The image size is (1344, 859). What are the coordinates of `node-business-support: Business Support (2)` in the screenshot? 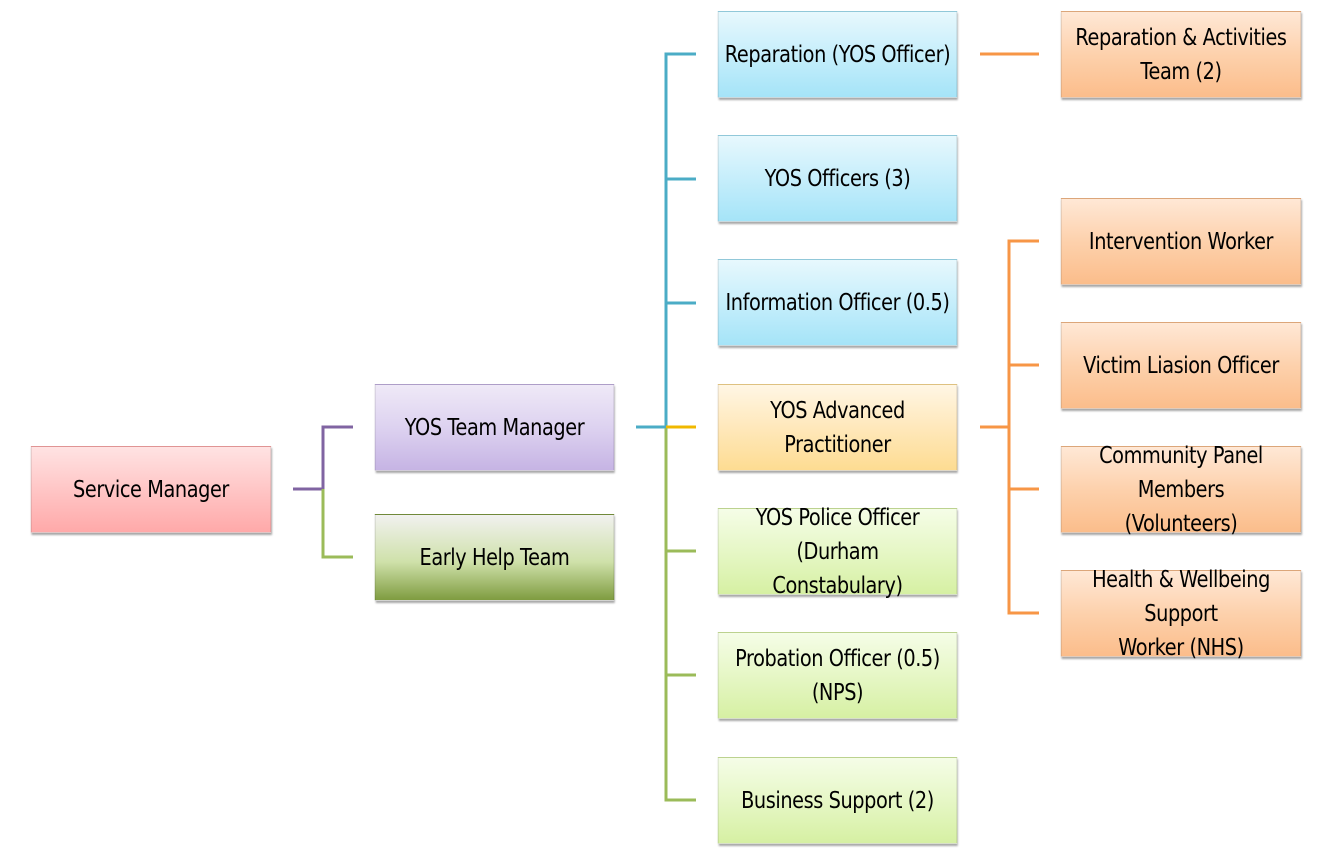 It's located at (837, 800).